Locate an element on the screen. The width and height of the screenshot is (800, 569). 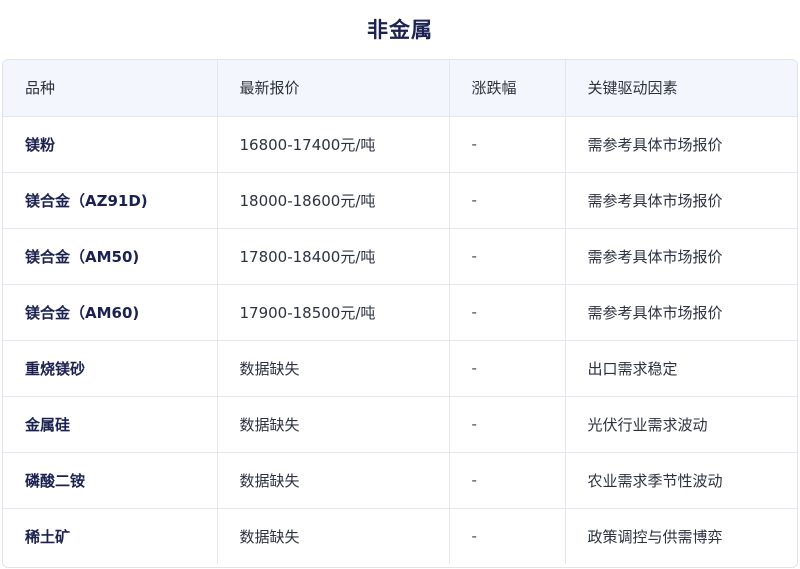
cell-name: 镁合金（AM60) is located at coordinates (110, 312).